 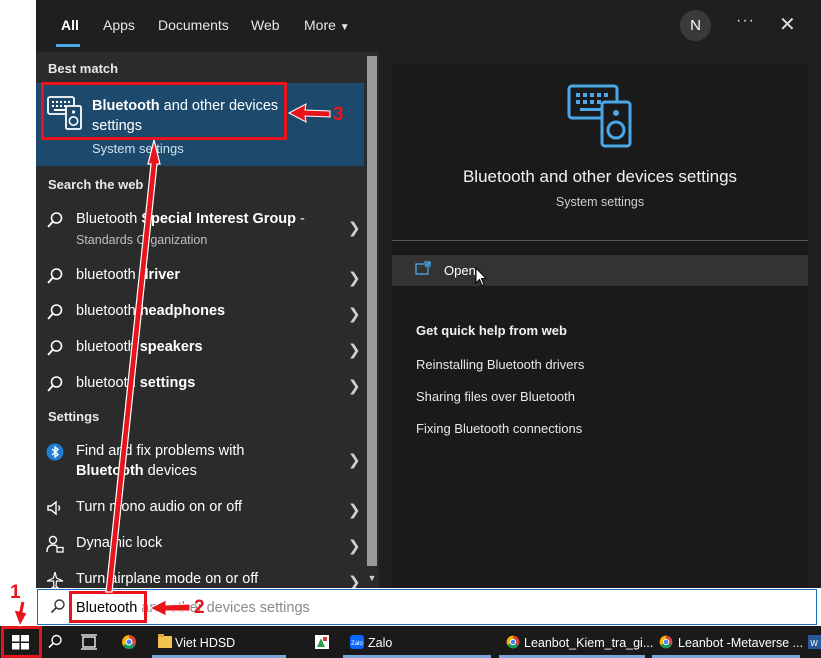 I want to click on settings-result-line1: Find and fix problems with, so click(x=160, y=451).